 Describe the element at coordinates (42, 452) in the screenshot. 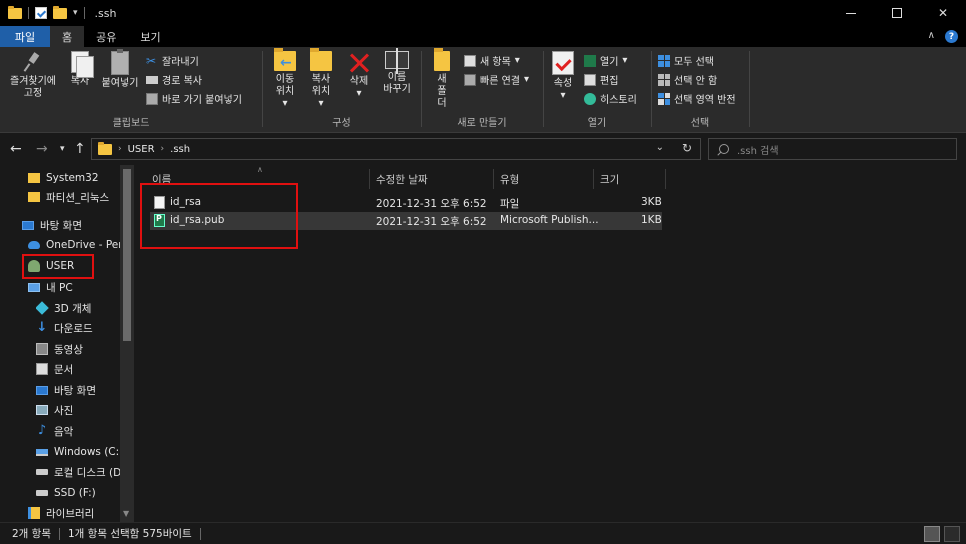

I see `drive-c-icon` at that location.